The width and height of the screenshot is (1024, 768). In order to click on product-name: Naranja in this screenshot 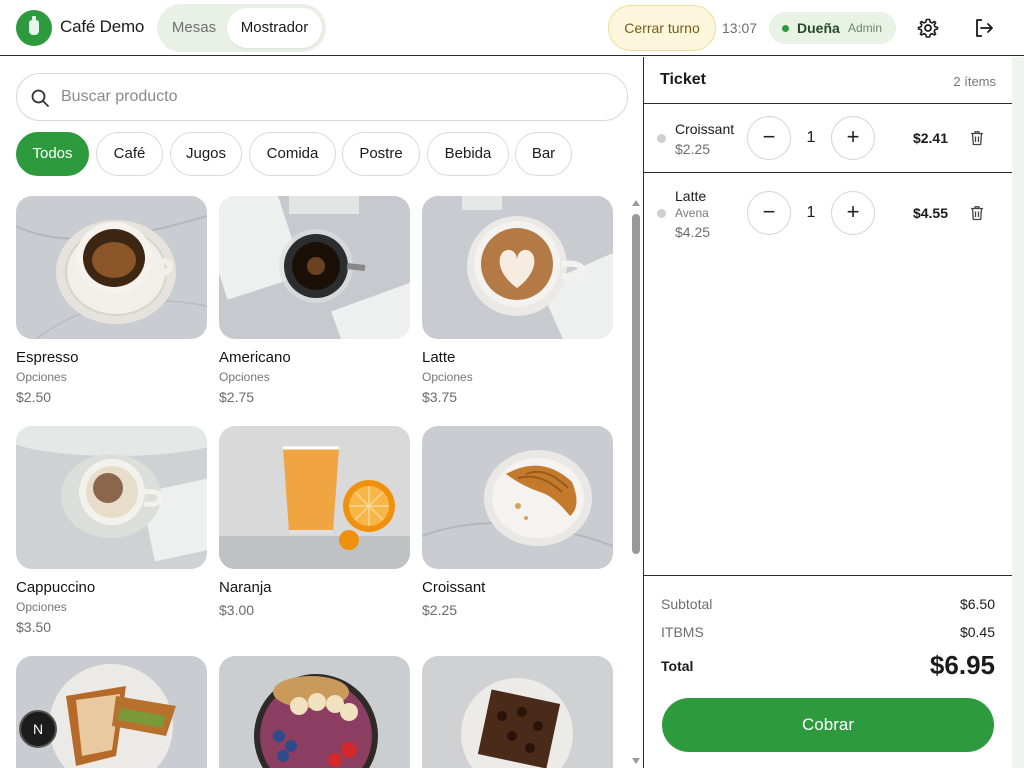, I will do `click(245, 587)`.